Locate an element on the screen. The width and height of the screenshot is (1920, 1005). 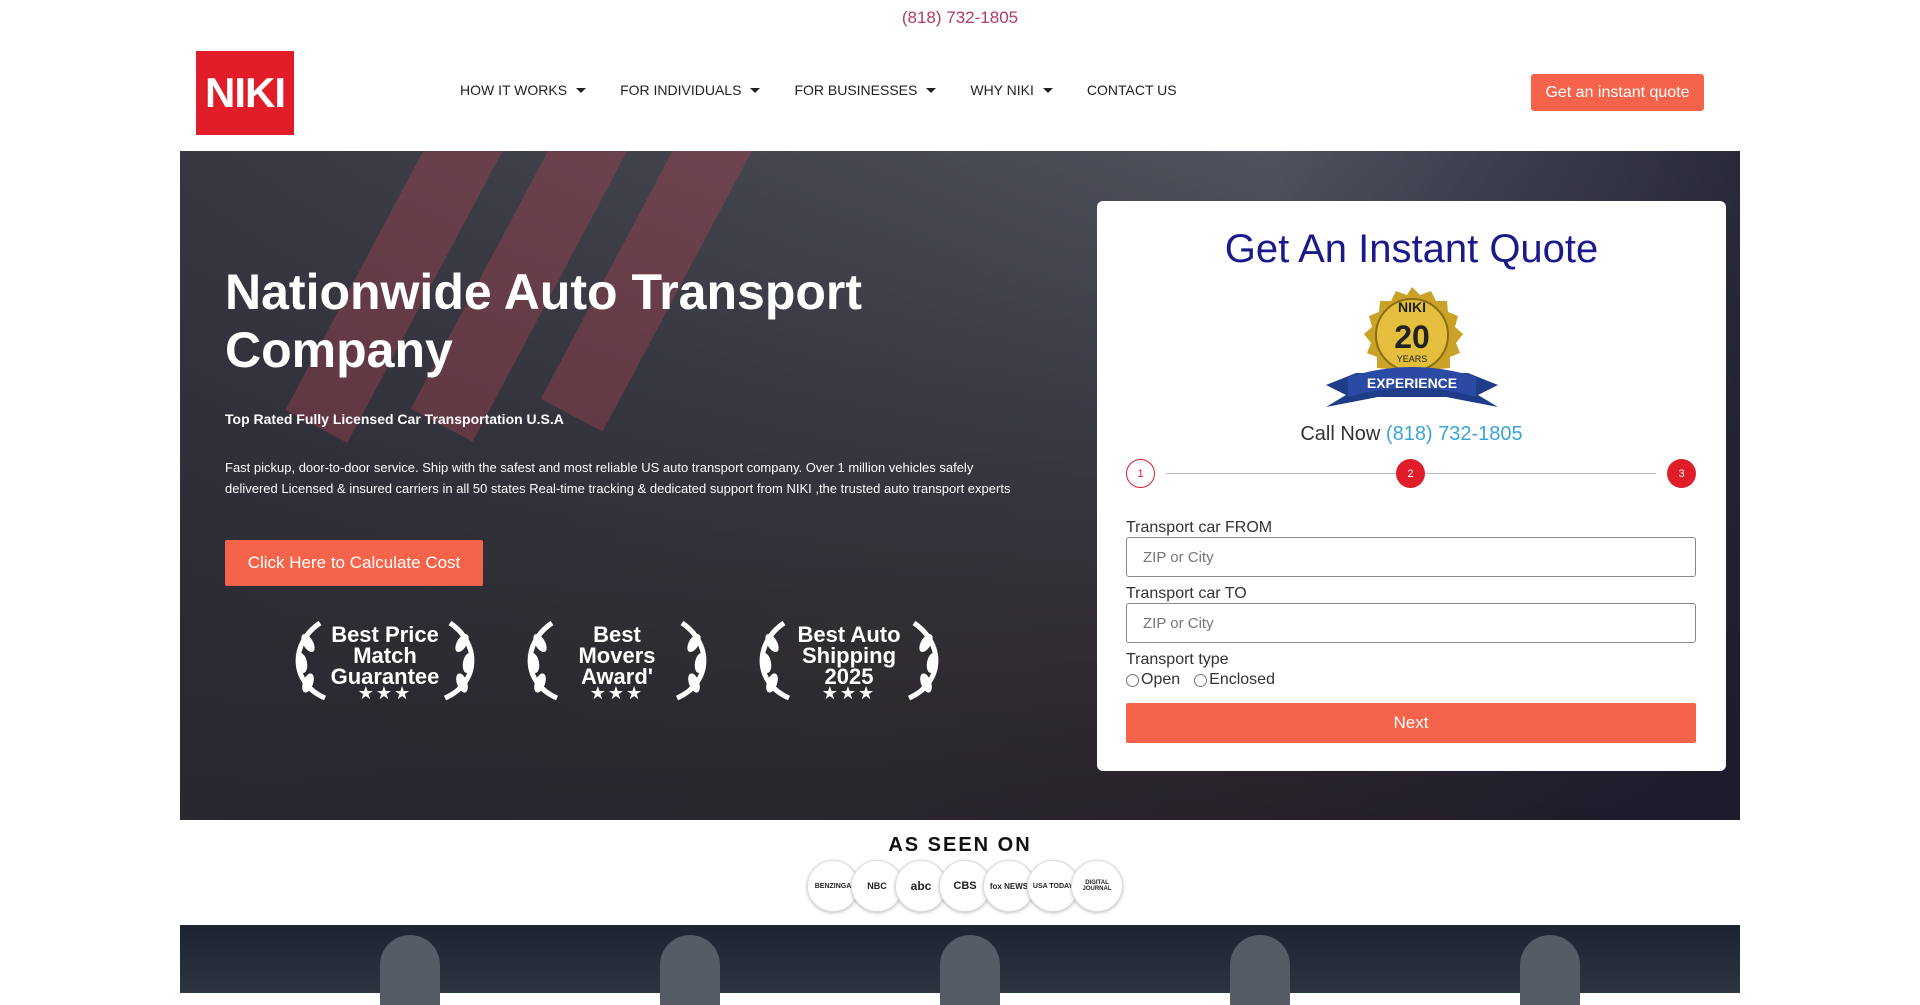
team-photo-section is located at coordinates (960, 965).